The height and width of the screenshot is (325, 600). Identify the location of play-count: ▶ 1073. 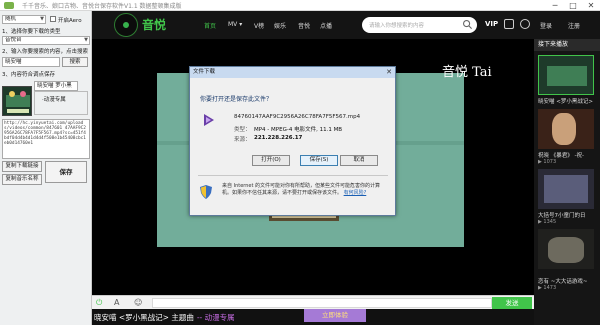
(547, 162).